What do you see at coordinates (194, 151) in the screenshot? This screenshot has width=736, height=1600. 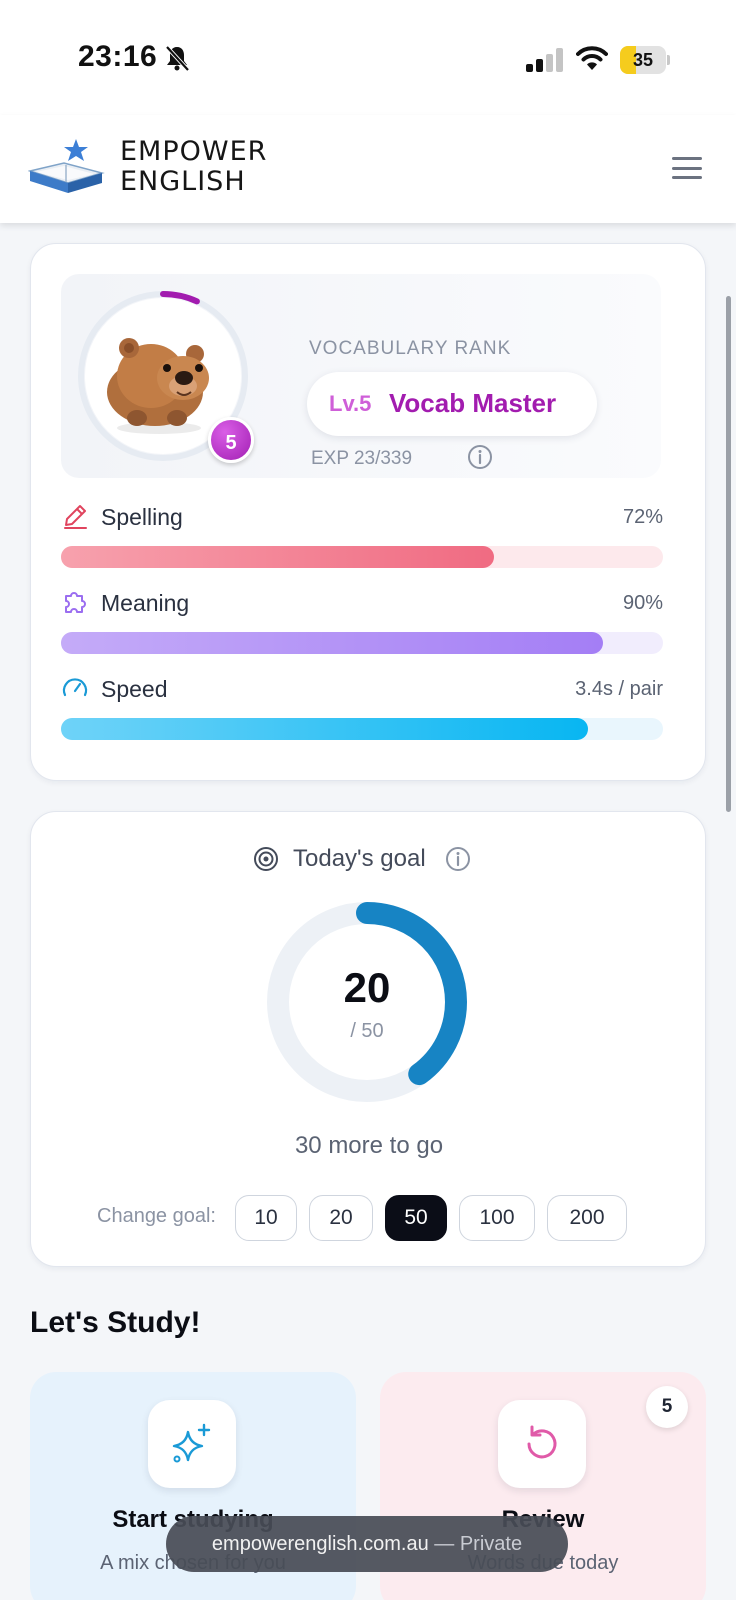 I see `logo-line-1: EMPOWER` at bounding box center [194, 151].